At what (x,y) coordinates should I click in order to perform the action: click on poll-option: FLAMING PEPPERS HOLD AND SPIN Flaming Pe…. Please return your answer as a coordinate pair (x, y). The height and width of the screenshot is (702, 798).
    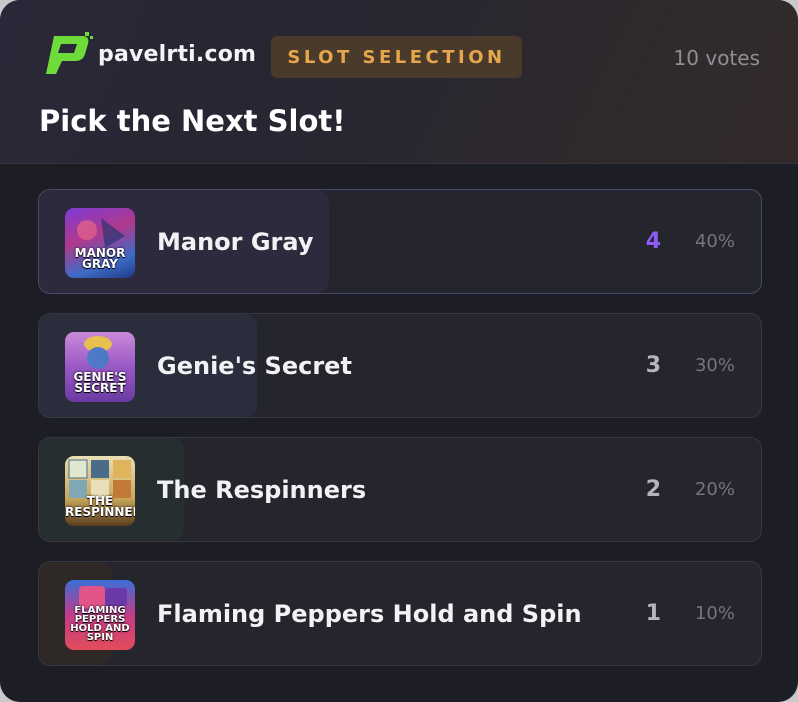
    Looking at the image, I should click on (400, 613).